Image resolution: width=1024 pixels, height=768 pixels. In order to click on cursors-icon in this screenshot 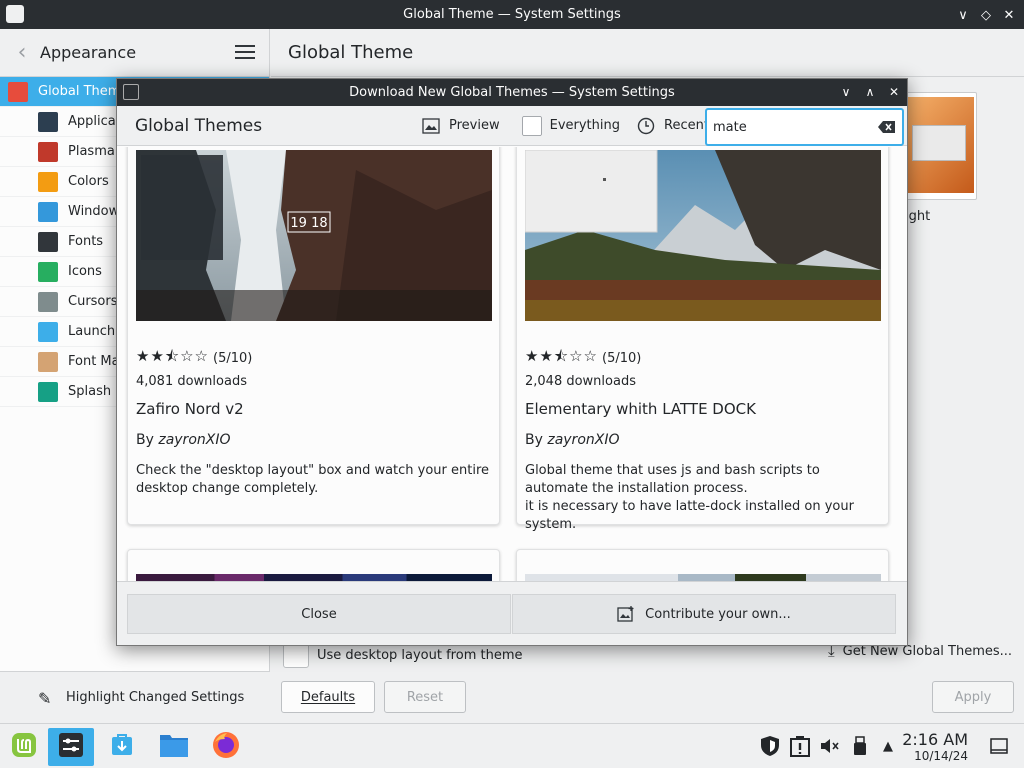, I will do `click(48, 301)`.